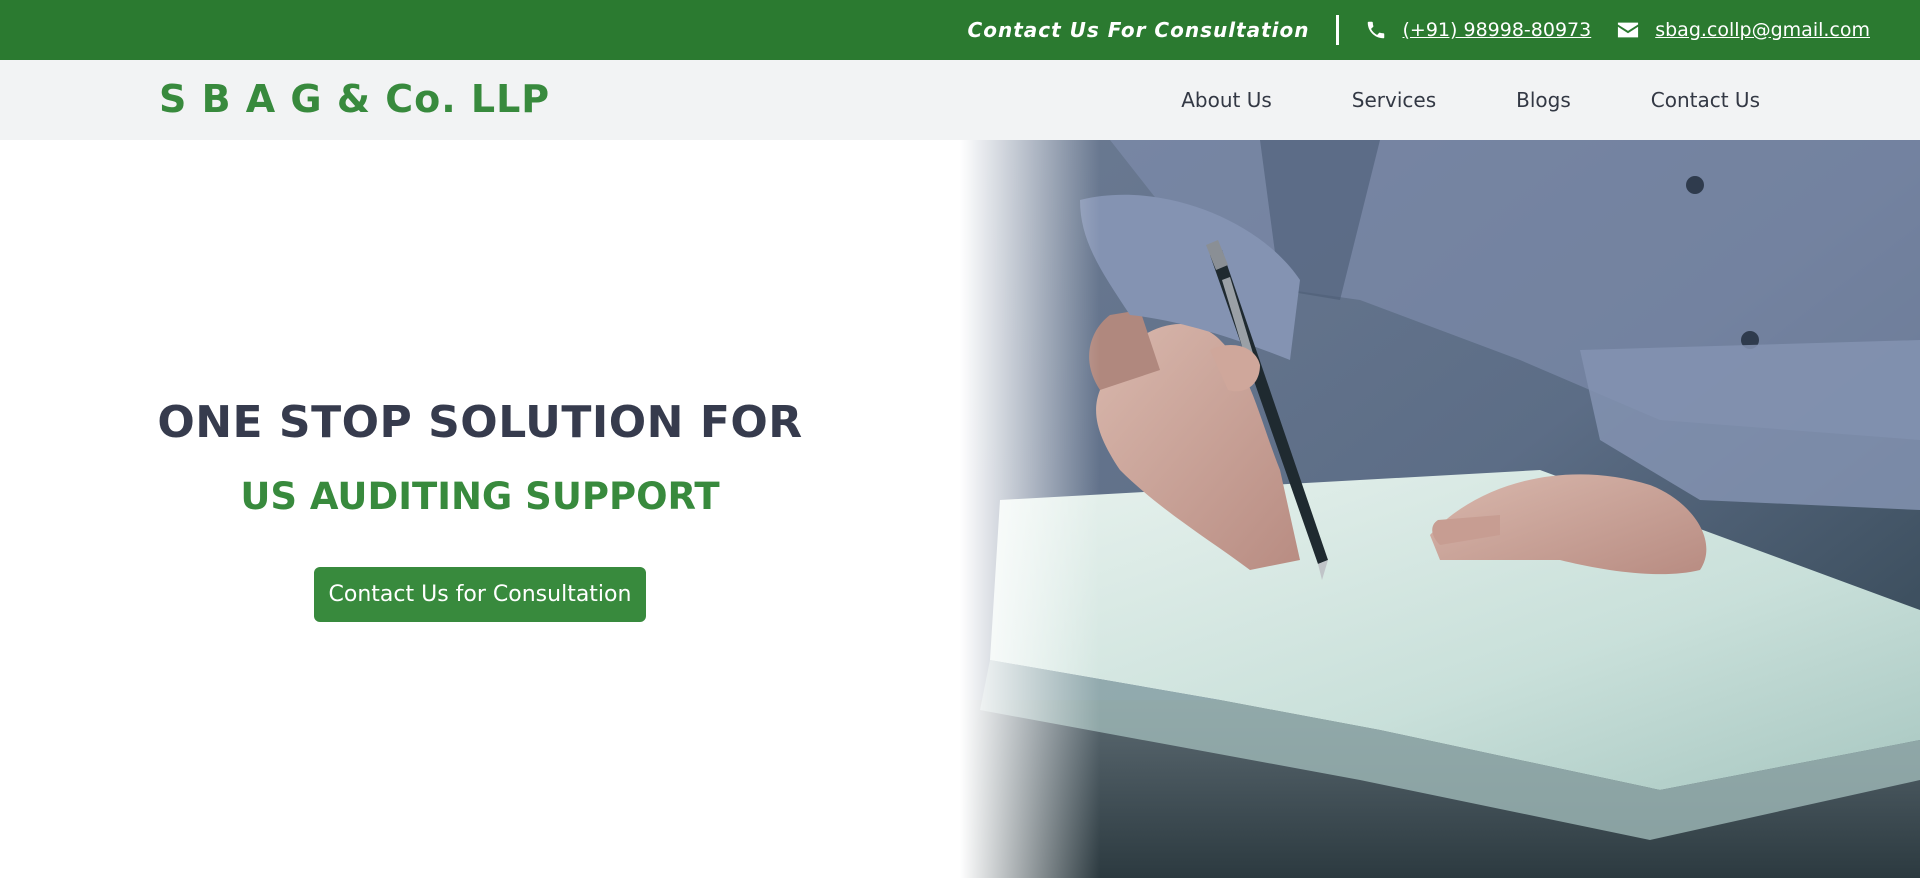 This screenshot has height=878, width=1920. What do you see at coordinates (1762, 30) in the screenshot?
I see `email-link: sbag.collp@gmail.com` at bounding box center [1762, 30].